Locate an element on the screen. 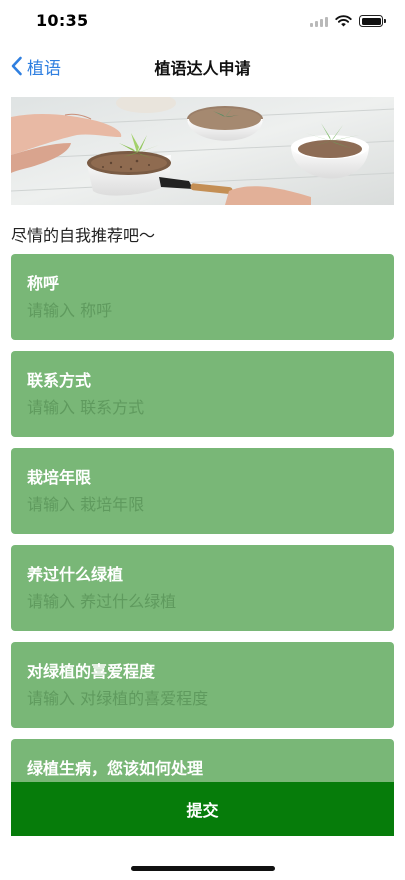 The image size is (405, 880). plants-raised-input is located at coordinates (202, 601).